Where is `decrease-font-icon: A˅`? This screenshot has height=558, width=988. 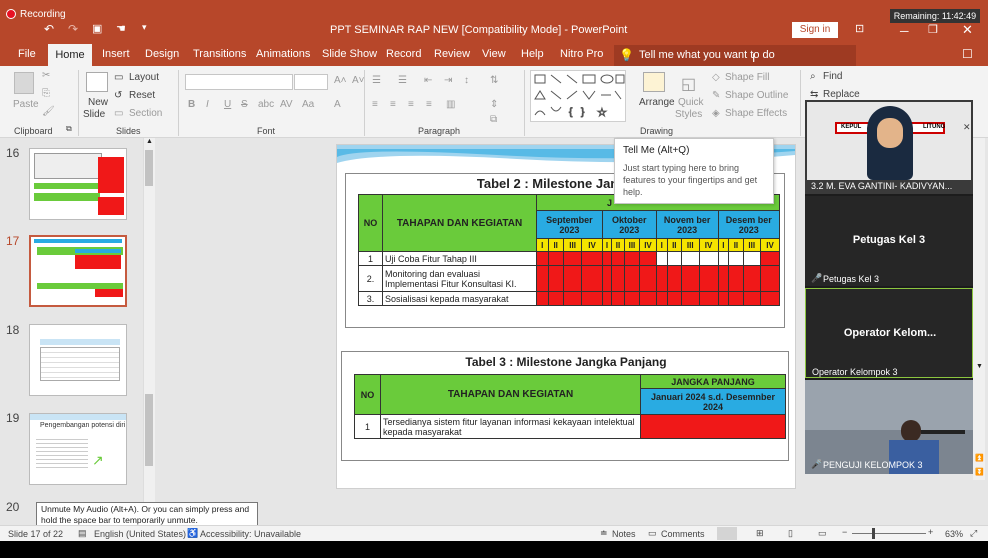 decrease-font-icon: A˅ is located at coordinates (358, 80).